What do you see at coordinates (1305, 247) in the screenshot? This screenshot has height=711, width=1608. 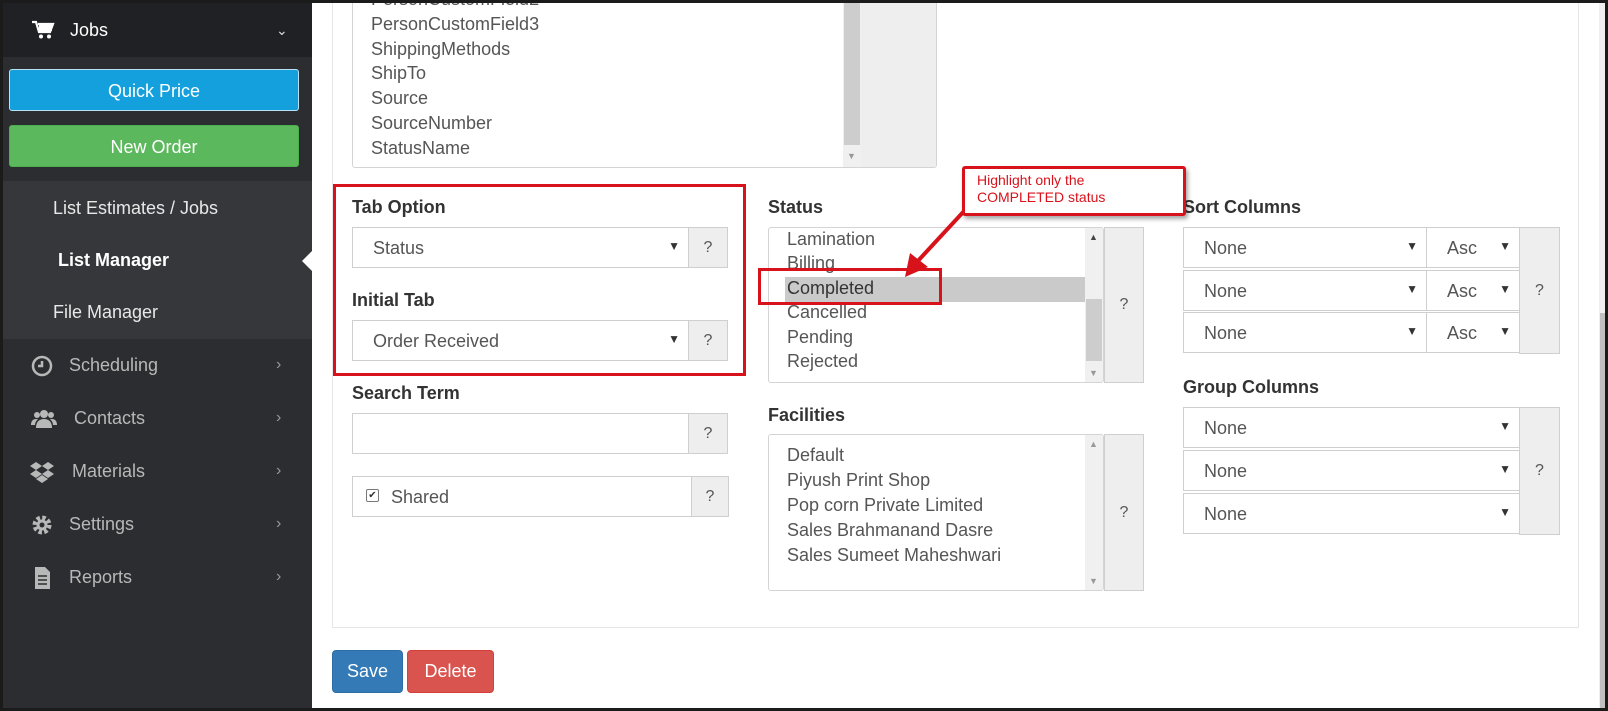 I see `sort-column-select-1: None ▼` at bounding box center [1305, 247].